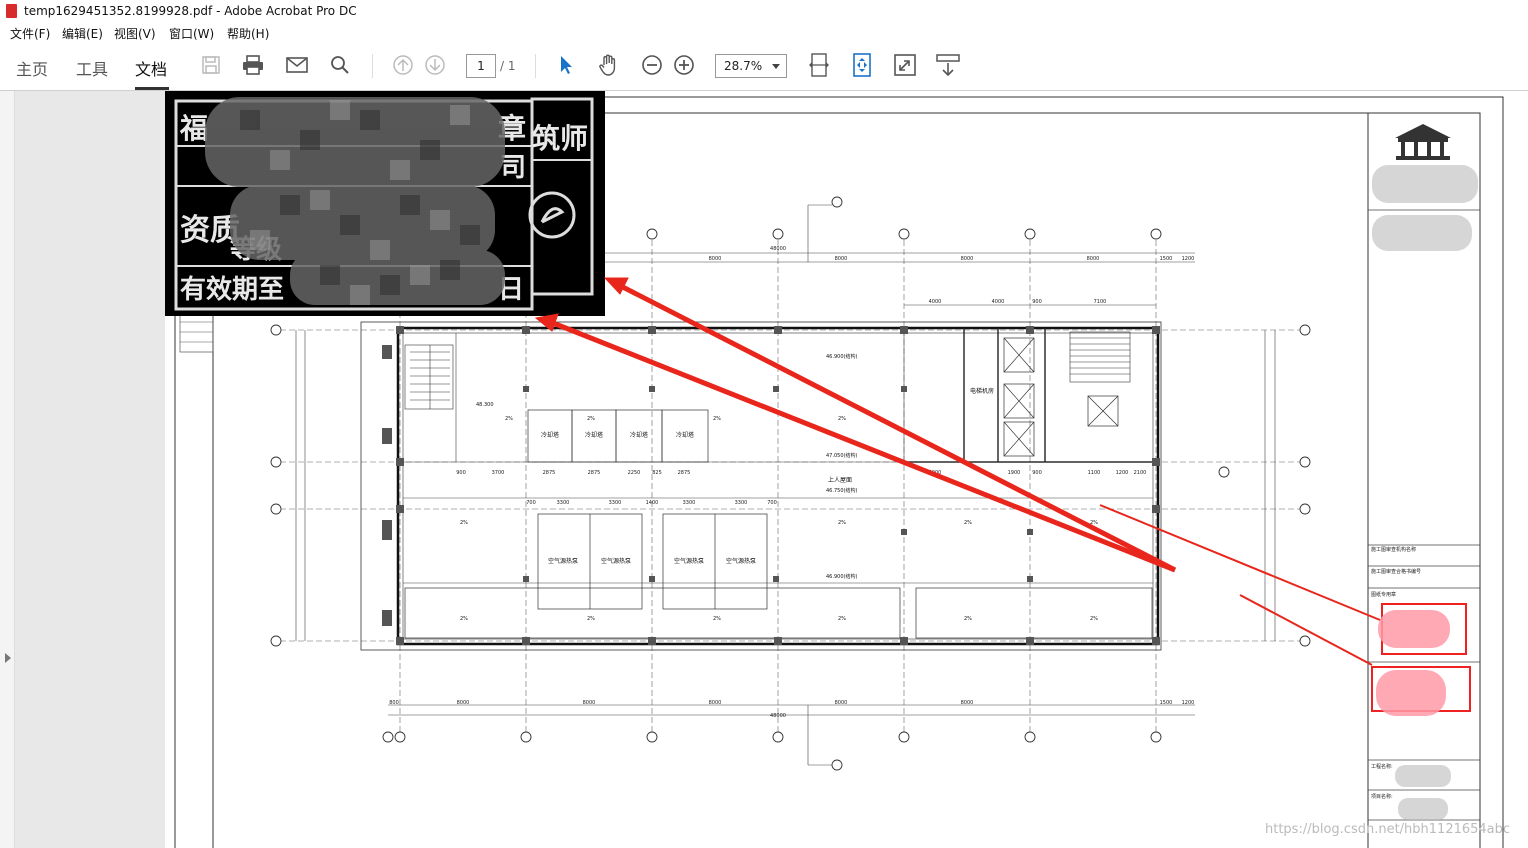 This screenshot has height=848, width=1528. I want to click on room-air-heat-pump-2: 空气源热泵, so click(616, 561).